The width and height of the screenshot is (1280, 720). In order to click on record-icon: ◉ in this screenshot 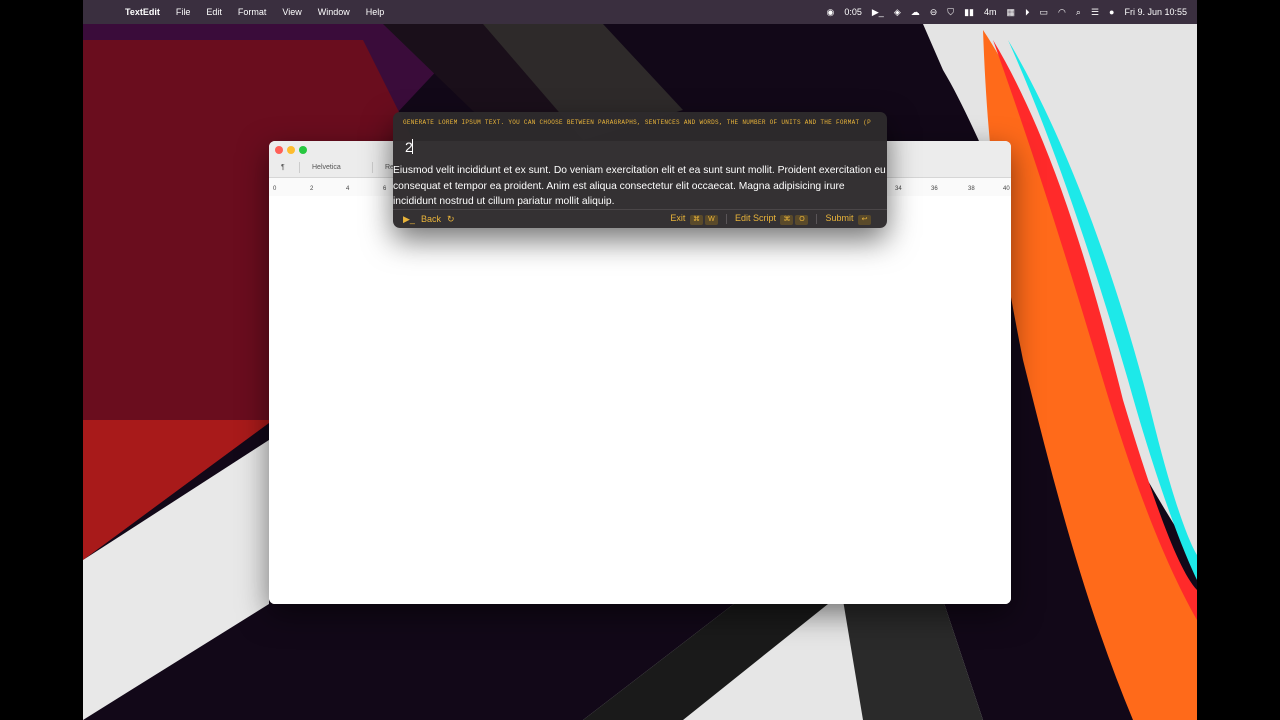, I will do `click(831, 12)`.